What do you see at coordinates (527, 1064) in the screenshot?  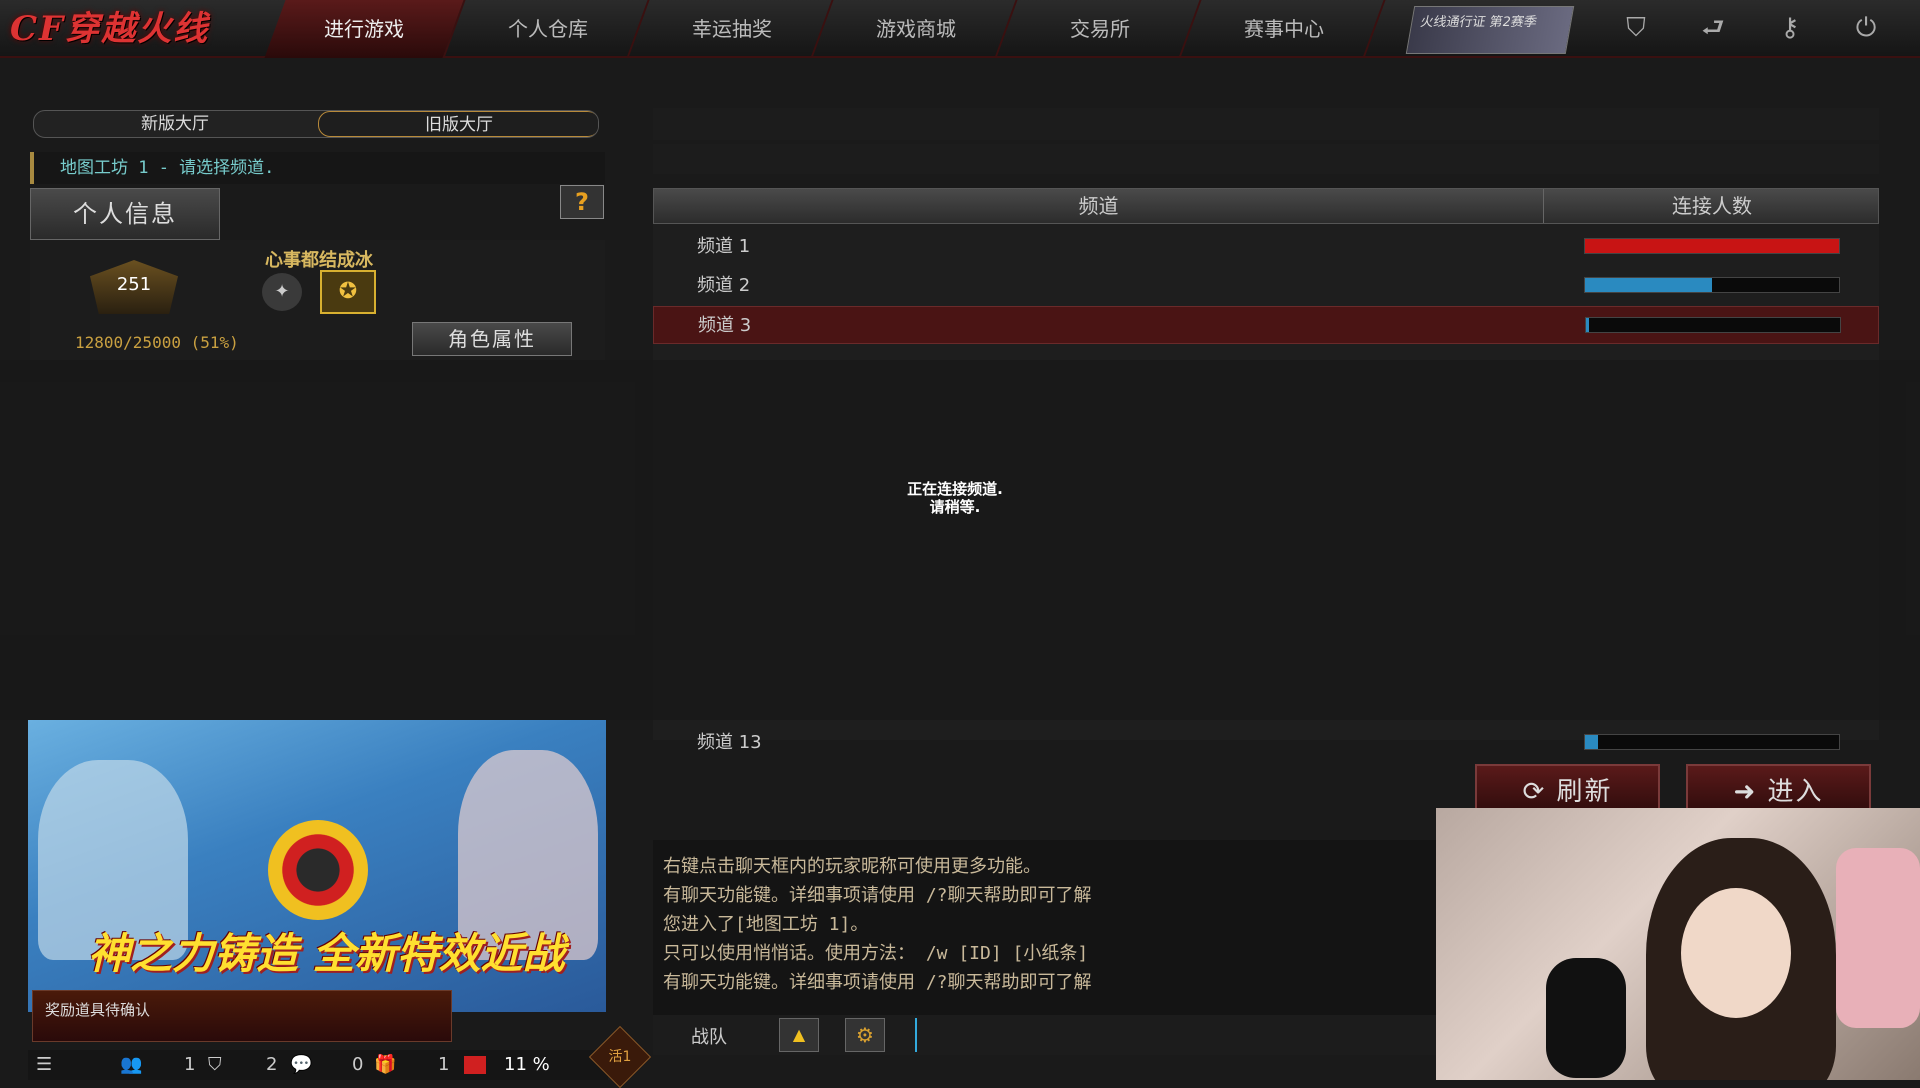 I see `percent-text: 11 %` at bounding box center [527, 1064].